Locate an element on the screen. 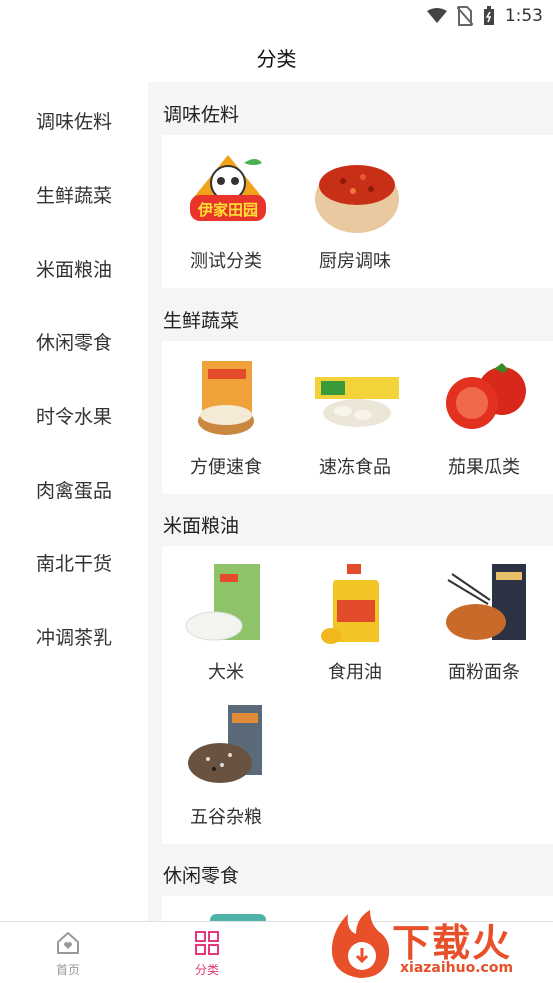 The width and height of the screenshot is (553, 983). category-item: 大米 is located at coordinates (226, 616).